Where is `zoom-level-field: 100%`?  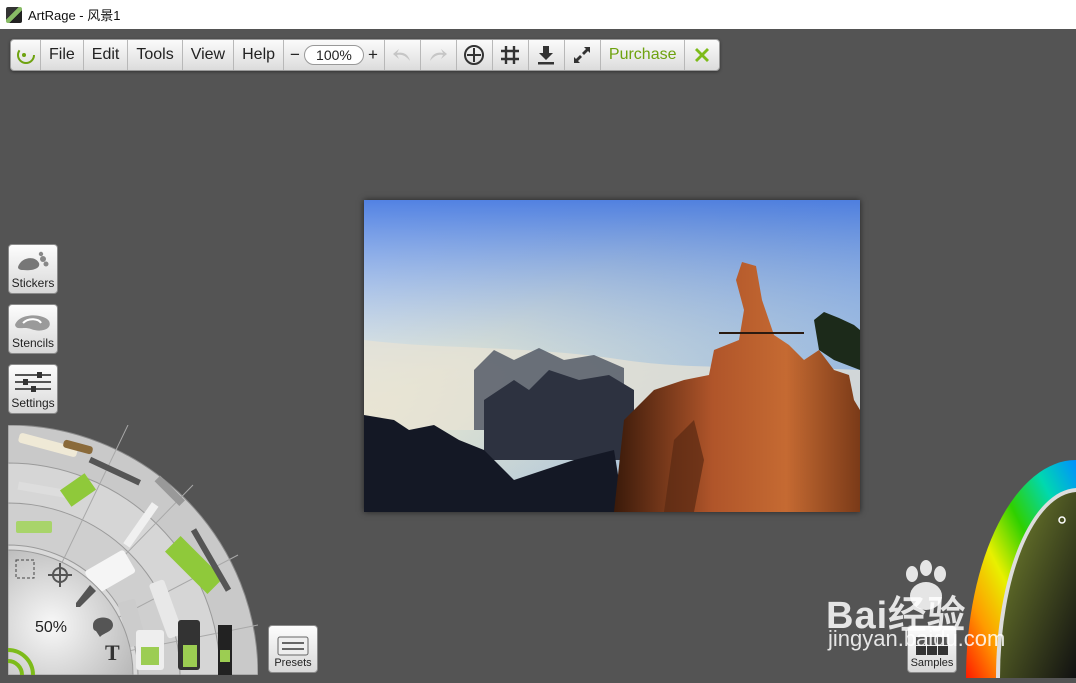
zoom-level-field: 100% is located at coordinates (333, 55).